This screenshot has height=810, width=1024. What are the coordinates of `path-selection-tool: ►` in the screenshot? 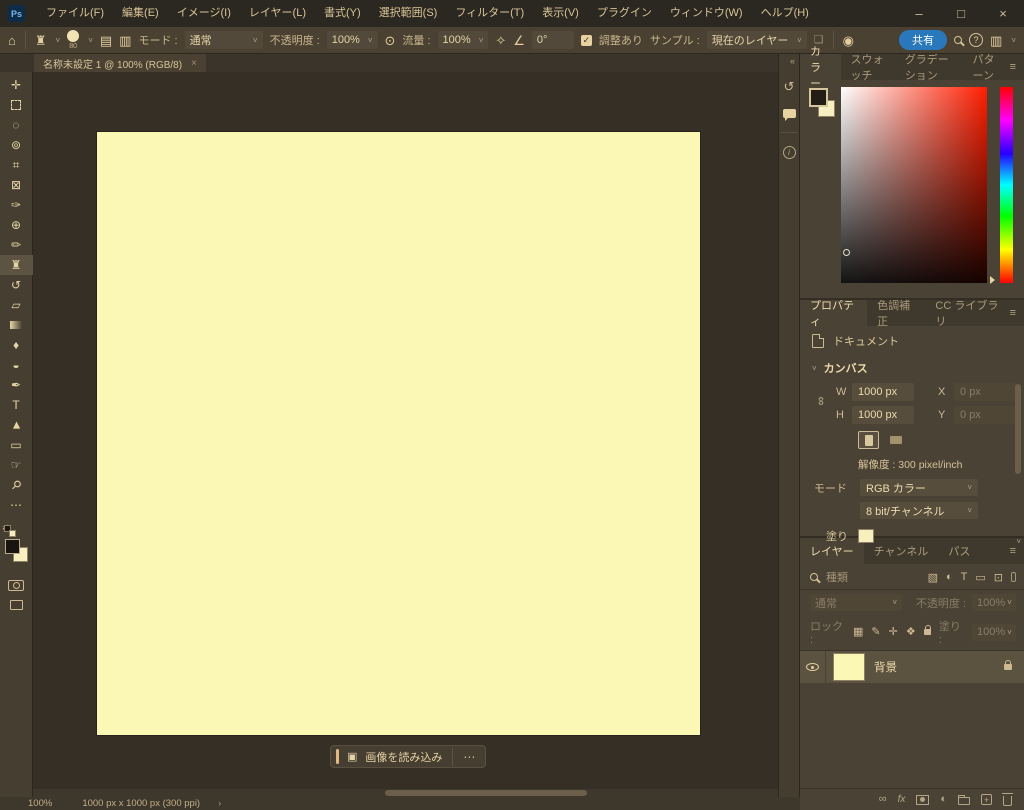 It's located at (16, 425).